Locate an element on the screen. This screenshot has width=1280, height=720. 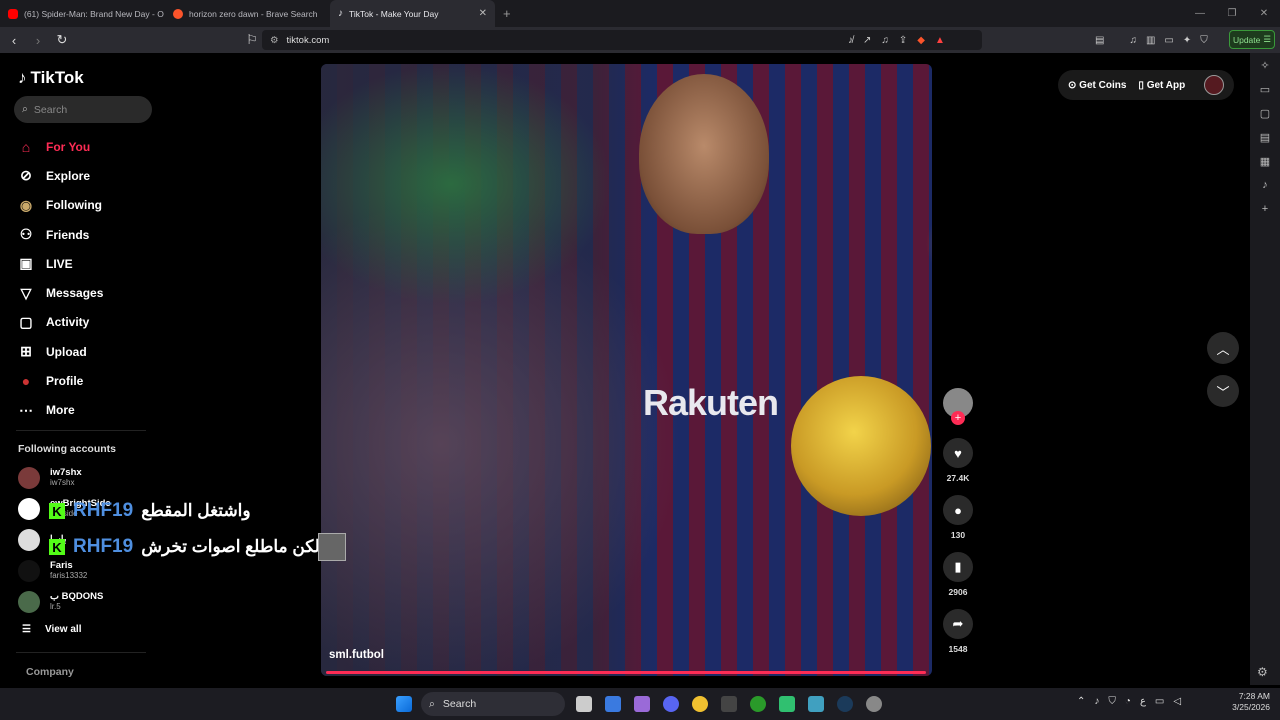
list-item: ب BQDONS lr.5 is located at coordinates (64, 601).